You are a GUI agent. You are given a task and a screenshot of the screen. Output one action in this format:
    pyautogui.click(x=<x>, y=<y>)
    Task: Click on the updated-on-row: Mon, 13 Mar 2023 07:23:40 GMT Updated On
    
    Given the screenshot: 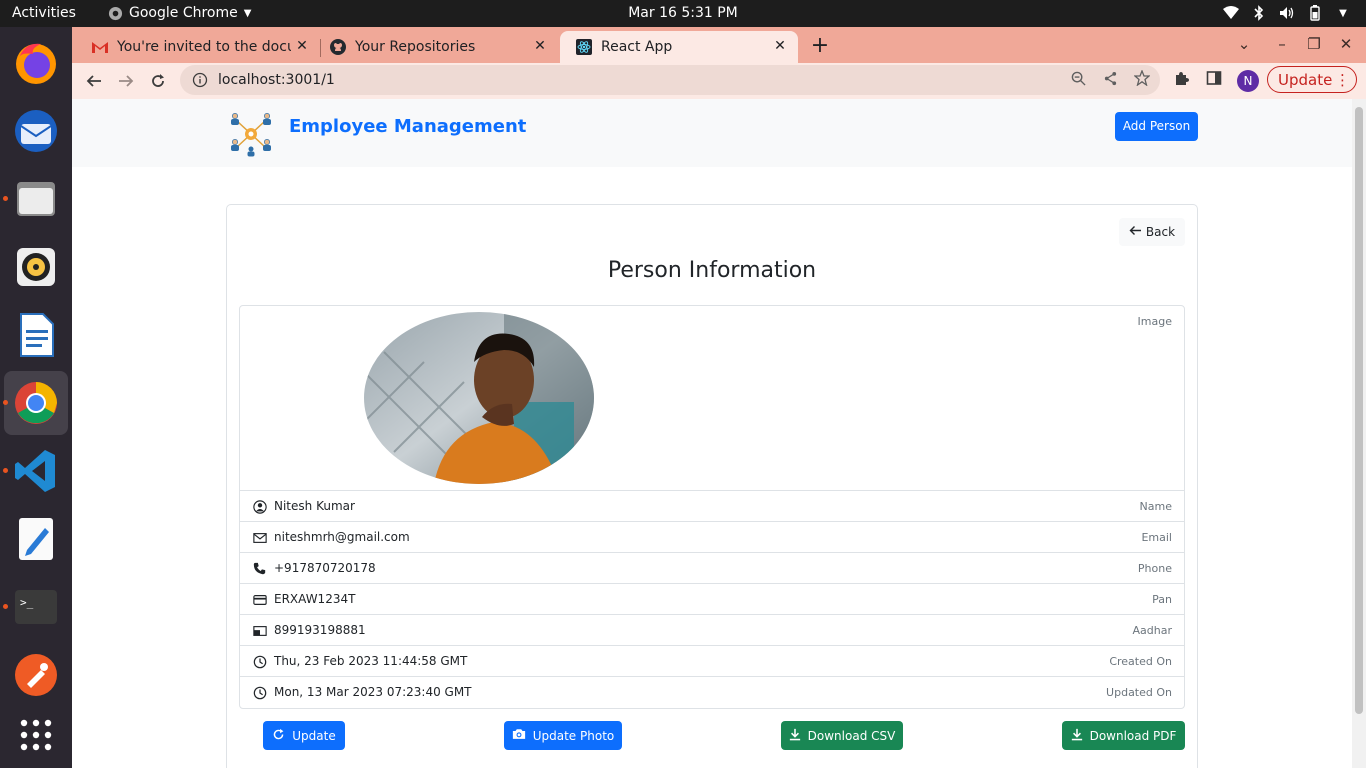 What is the action you would take?
    pyautogui.click(x=712, y=692)
    